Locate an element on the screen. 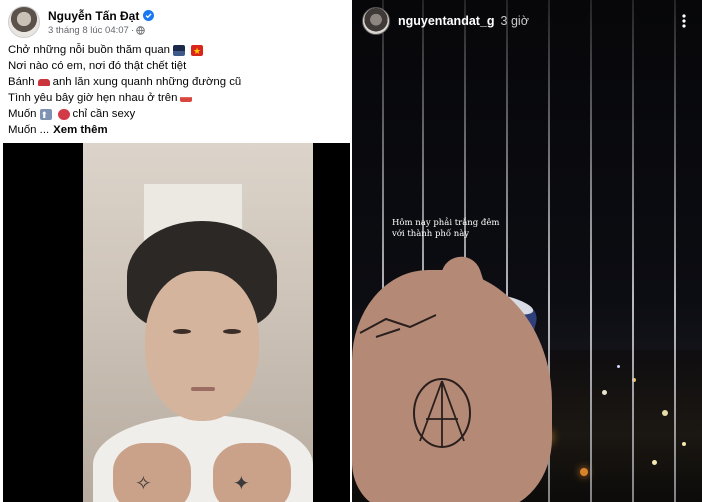  person-mouth is located at coordinates (203, 389).